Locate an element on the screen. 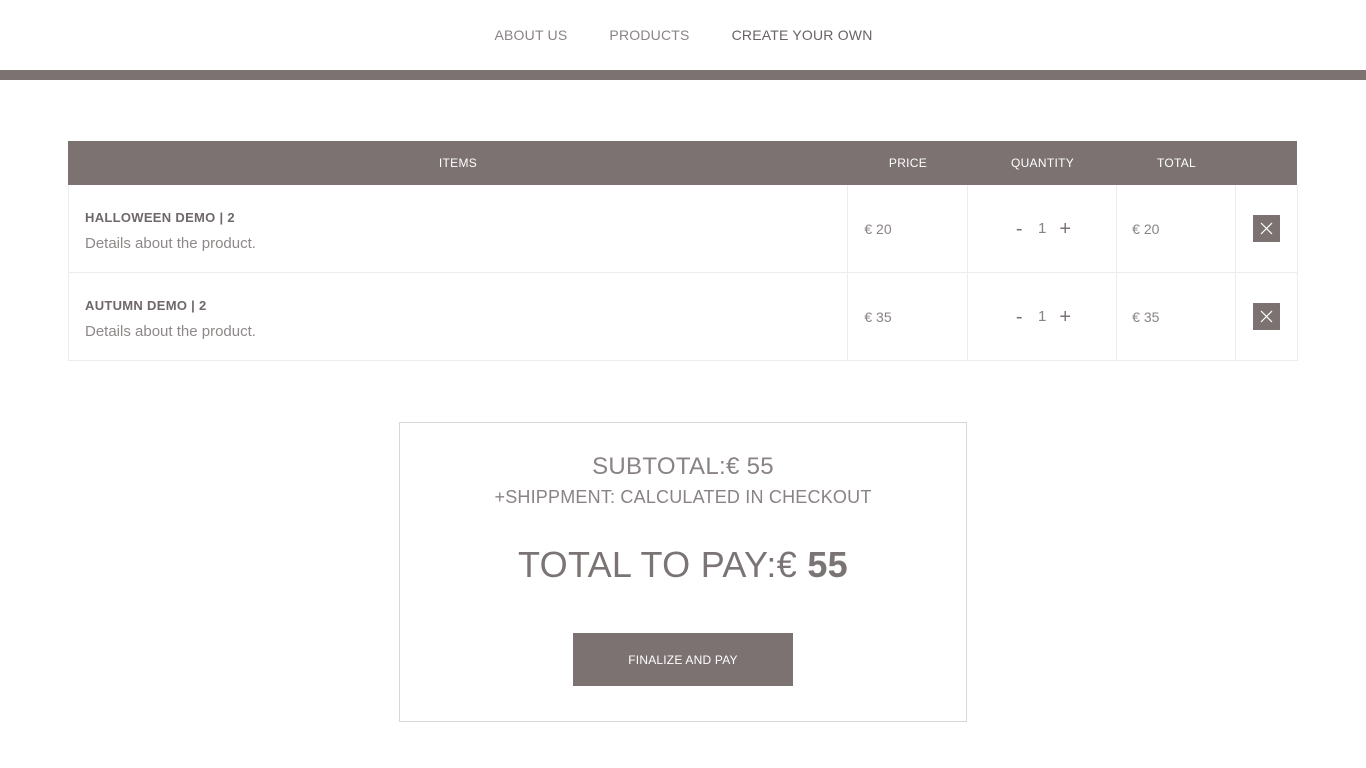 The image size is (1366, 768). subtotal-label: SUBTOTAL: is located at coordinates (659, 466).